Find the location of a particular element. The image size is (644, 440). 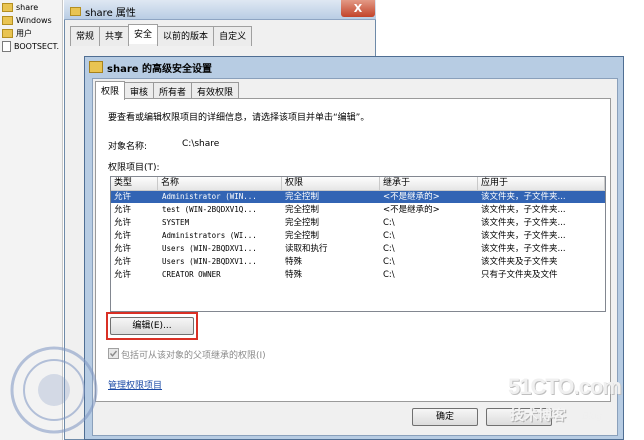

tree-item-users: 用户 is located at coordinates (17, 33).